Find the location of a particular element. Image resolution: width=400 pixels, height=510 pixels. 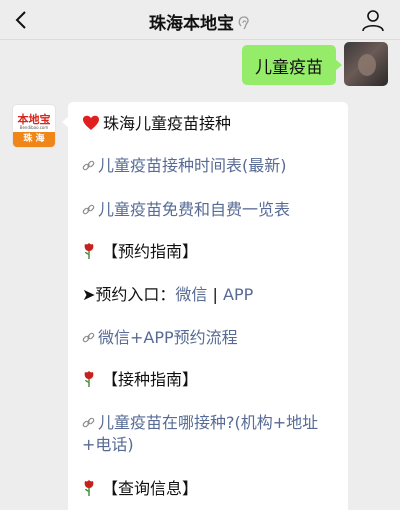

app-entry-link: APP is located at coordinates (238, 294).